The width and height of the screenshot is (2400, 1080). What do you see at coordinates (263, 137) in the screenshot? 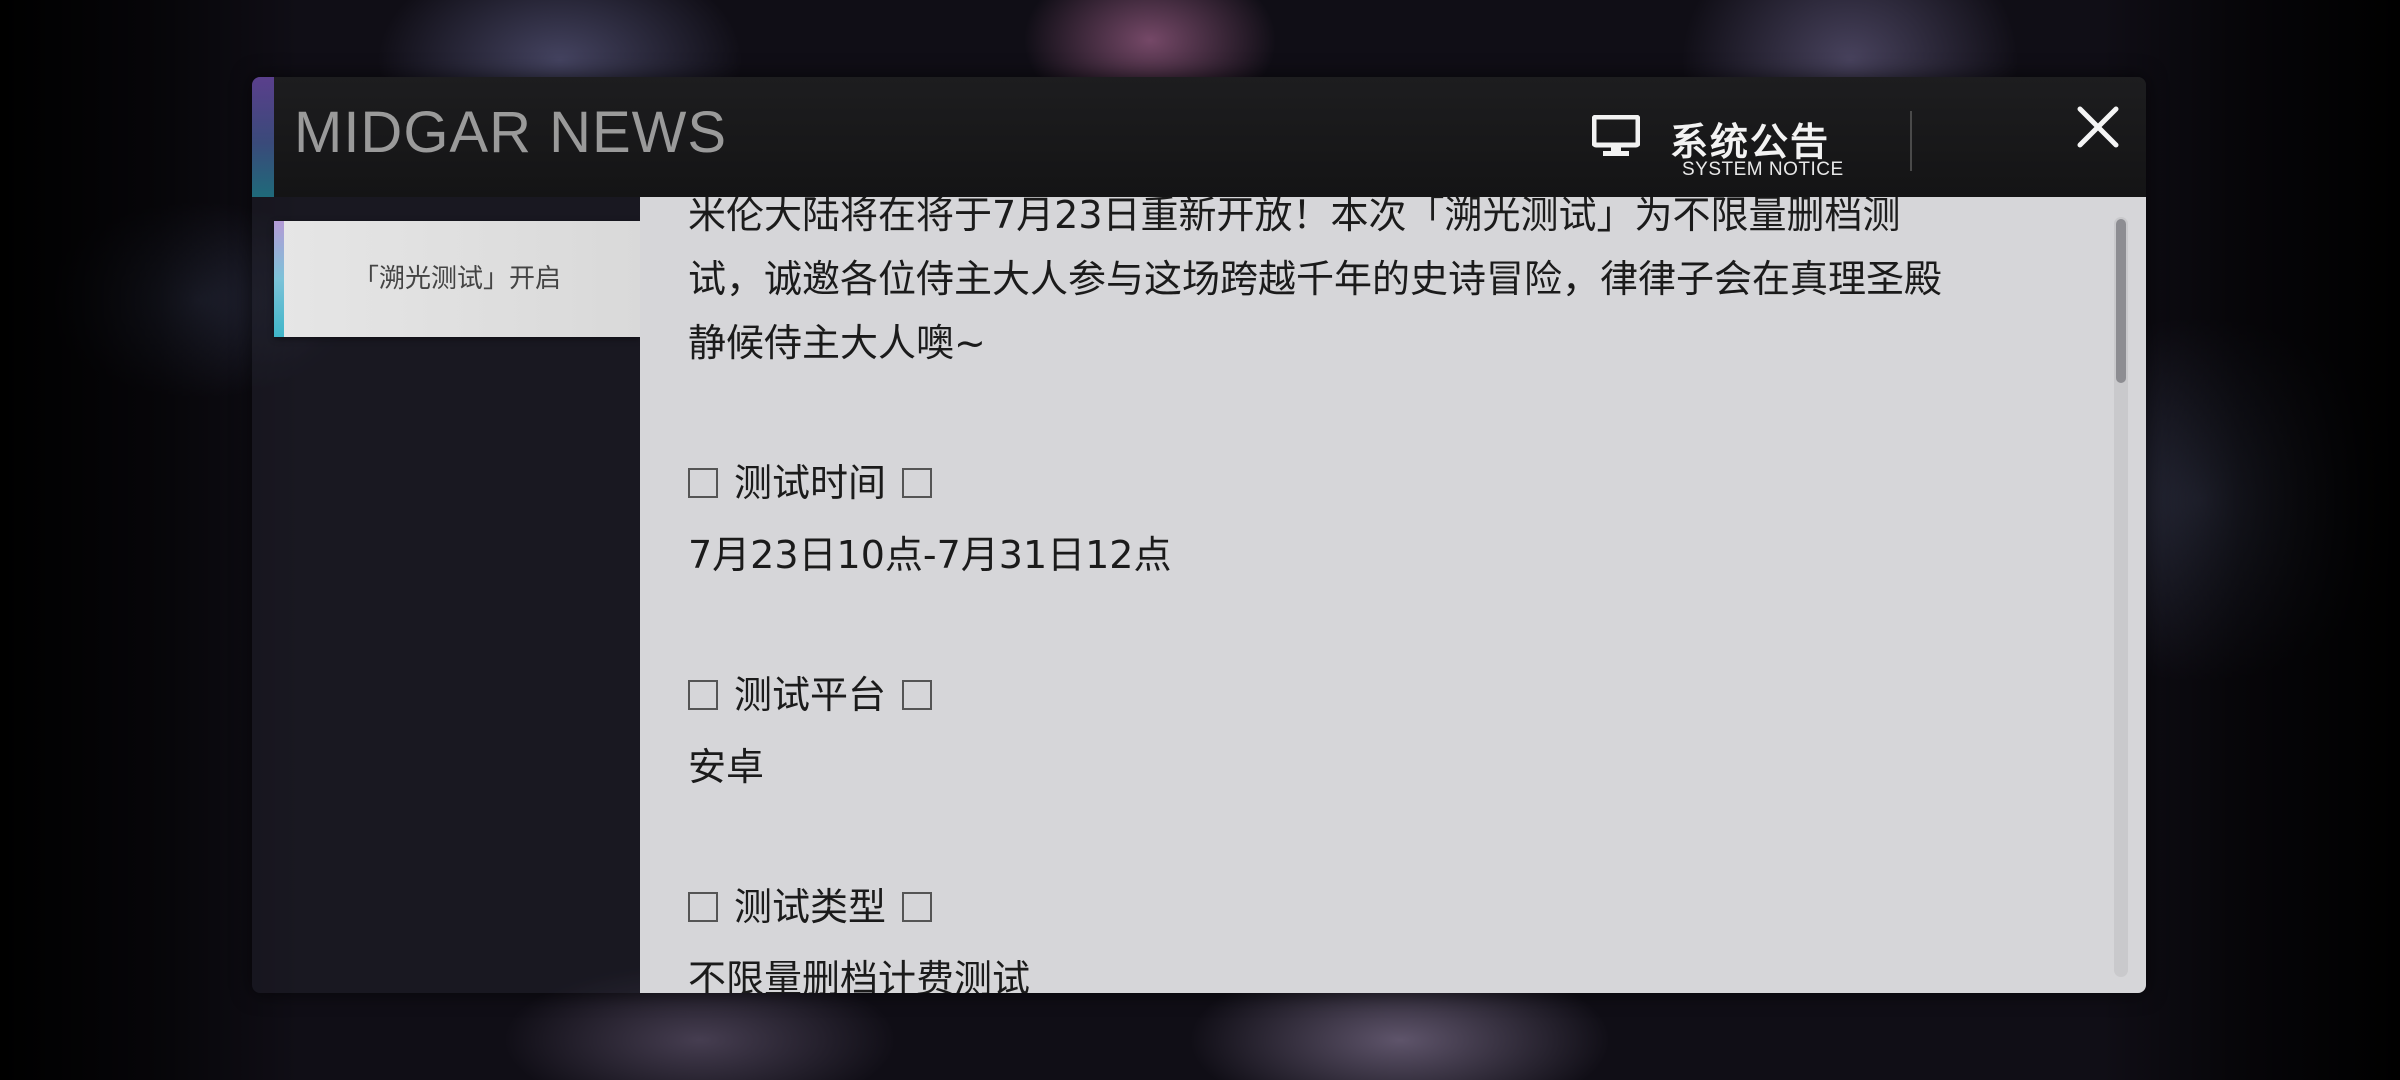
I see `header-accent-bar` at bounding box center [263, 137].